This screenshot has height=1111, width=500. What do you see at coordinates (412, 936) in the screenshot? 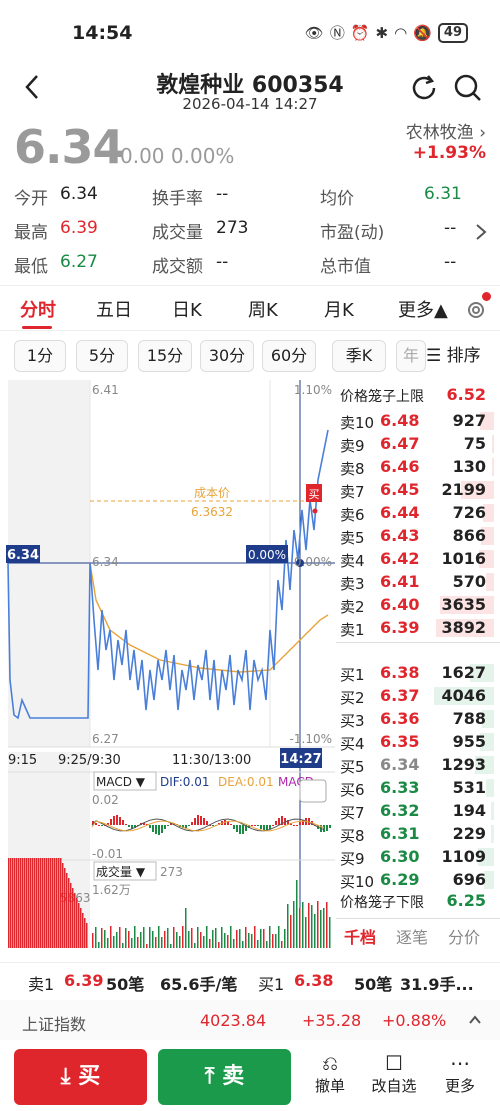
I see `tab-zhubi: 逐笔` at bounding box center [412, 936].